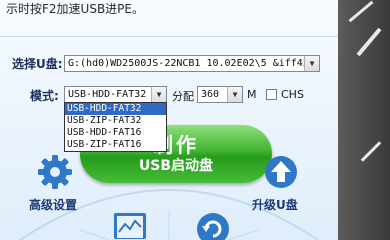 The height and width of the screenshot is (240, 390). Describe the element at coordinates (37, 64) in the screenshot. I see `disk-label: 选择U盘:` at that location.